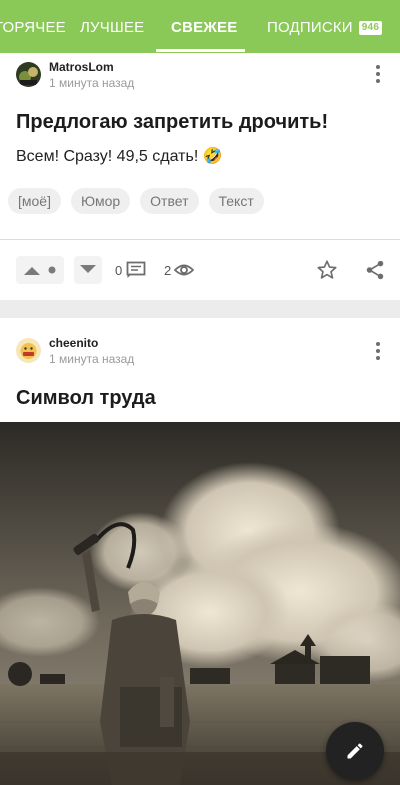  I want to click on views-count: 2, so click(168, 270).